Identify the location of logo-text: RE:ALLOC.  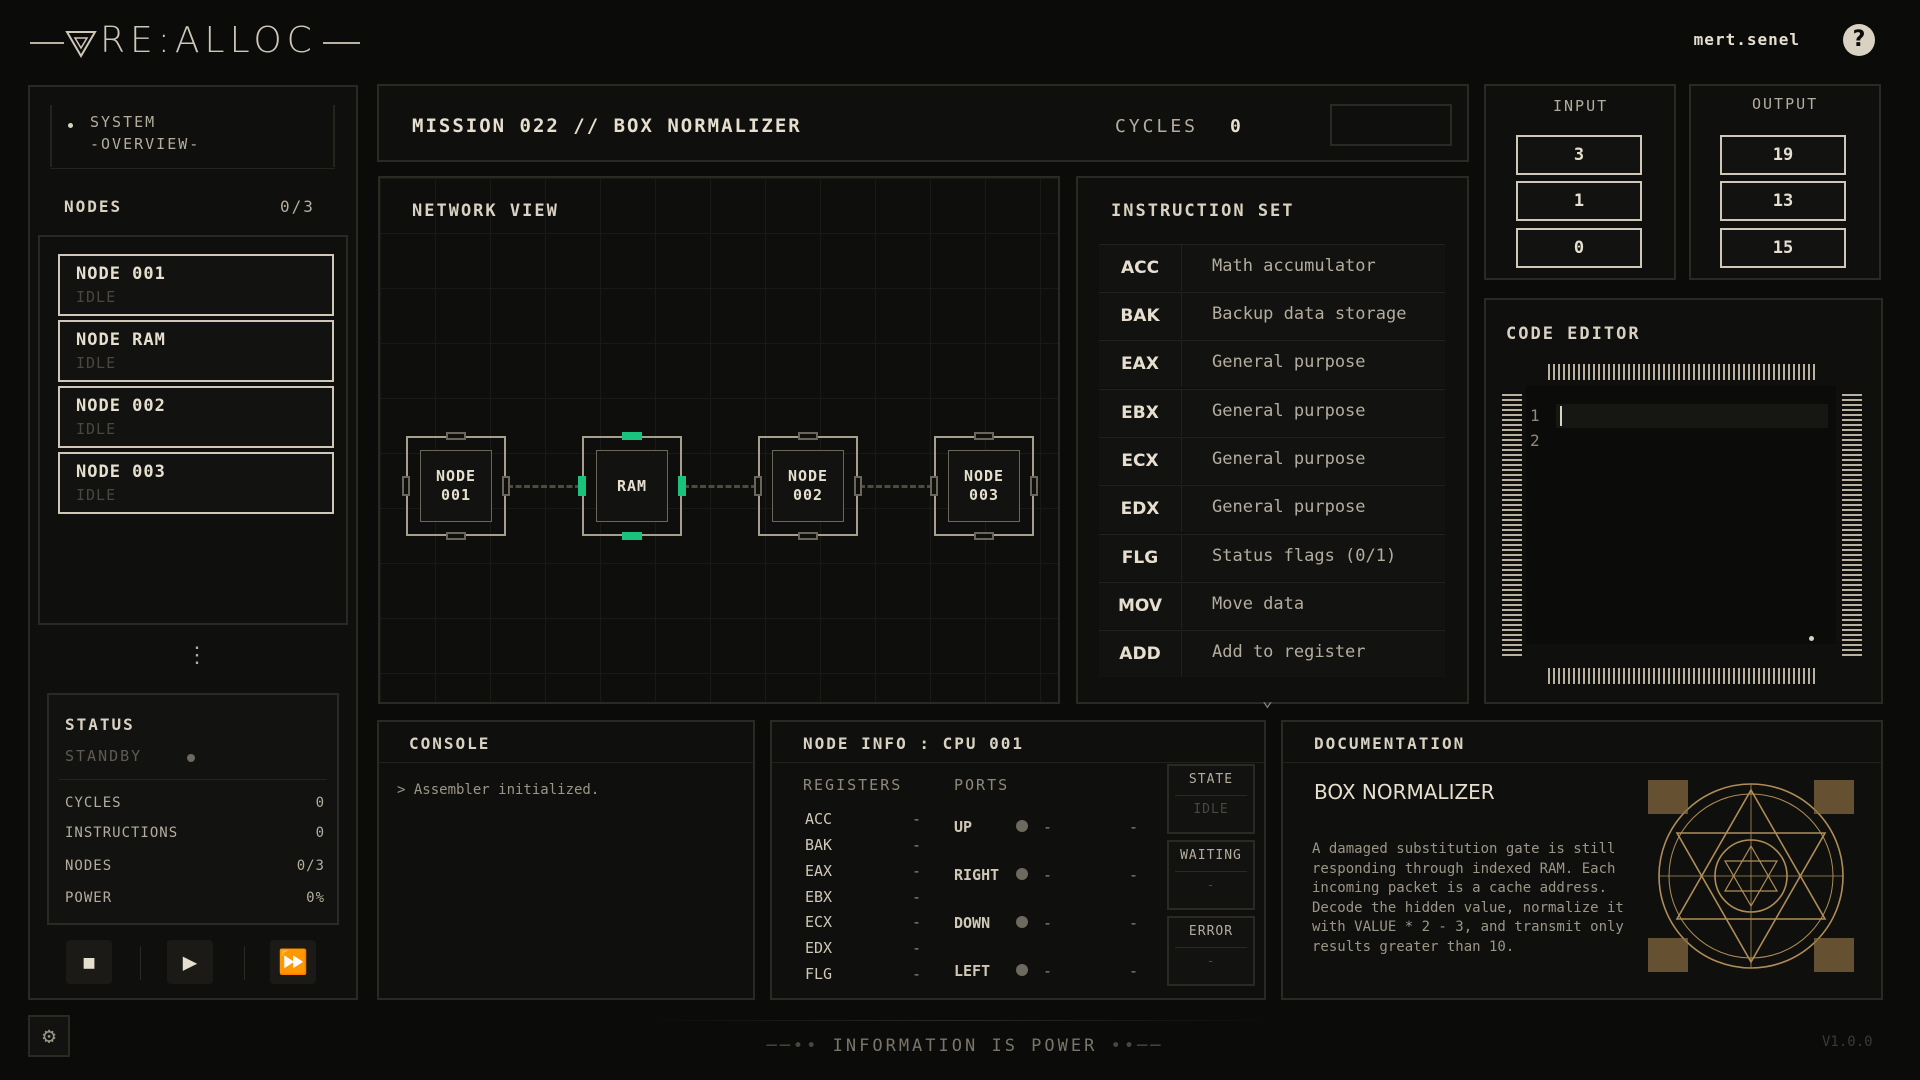
(208, 40).